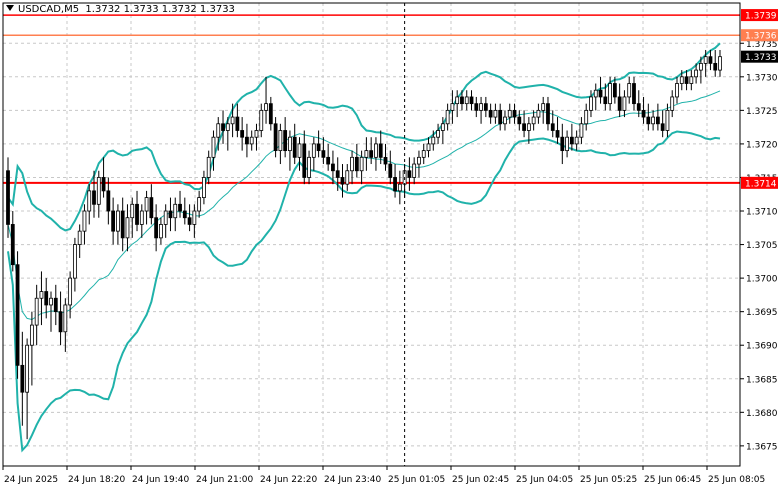 The image size is (781, 489). What do you see at coordinates (762, 280) in the screenshot?
I see `y-tick-label: 1.3700` at bounding box center [762, 280].